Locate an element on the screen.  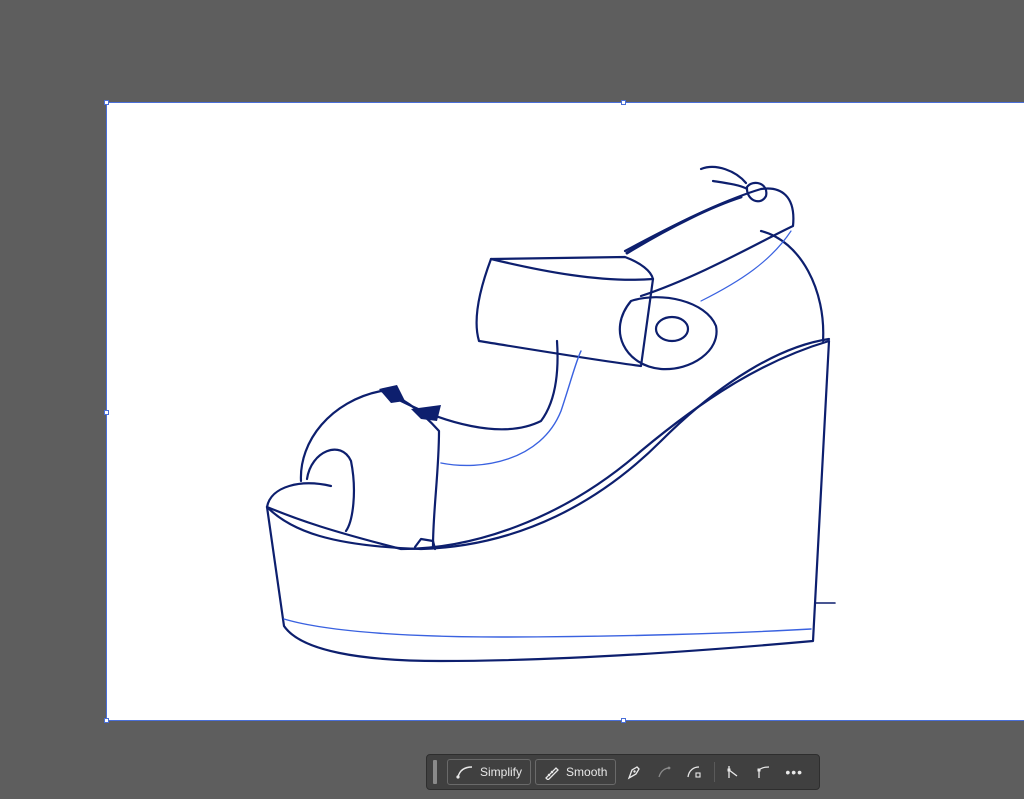
toe-shadow is located at coordinates (392, 394).